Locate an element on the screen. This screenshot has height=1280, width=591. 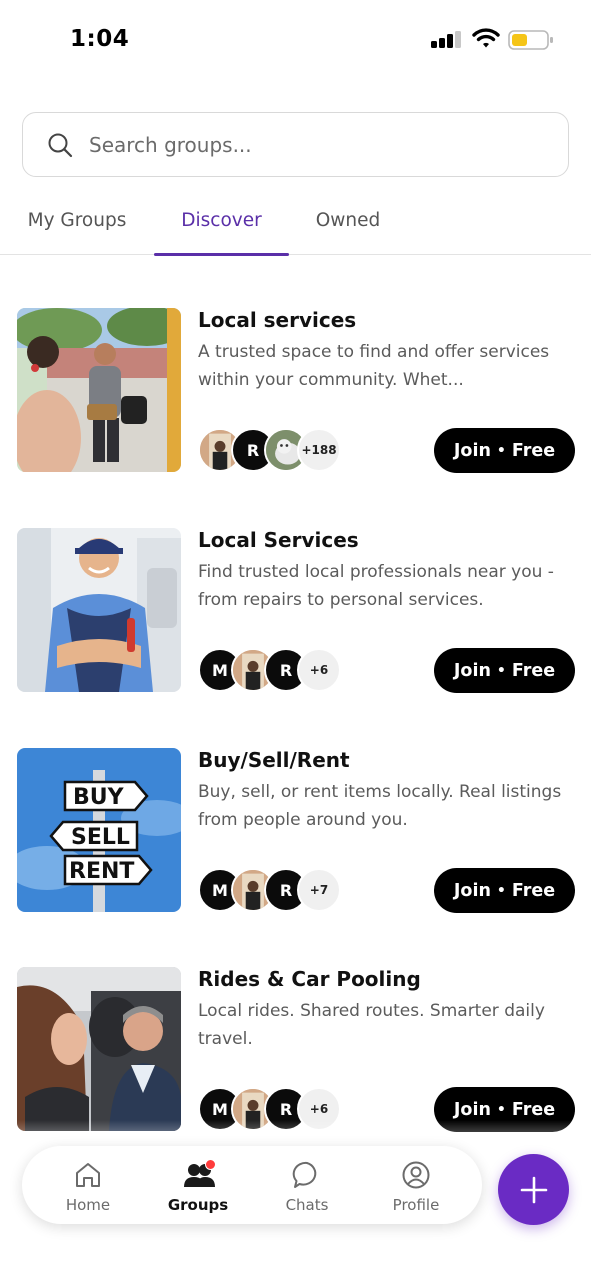
nav-home: Home is located at coordinates (88, 1185).